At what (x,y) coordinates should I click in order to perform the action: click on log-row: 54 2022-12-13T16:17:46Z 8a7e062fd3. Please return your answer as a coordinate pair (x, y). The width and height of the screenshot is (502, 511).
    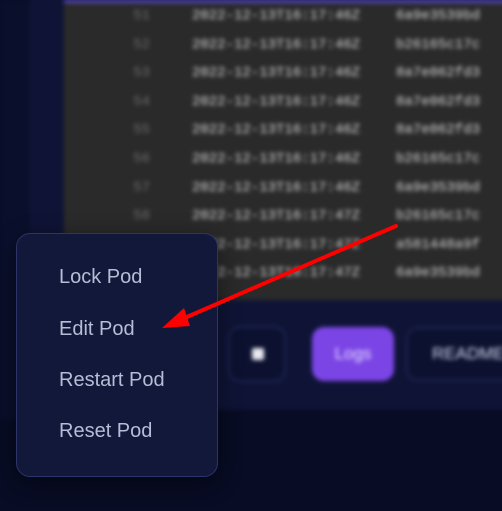
    Looking at the image, I should click on (283, 104).